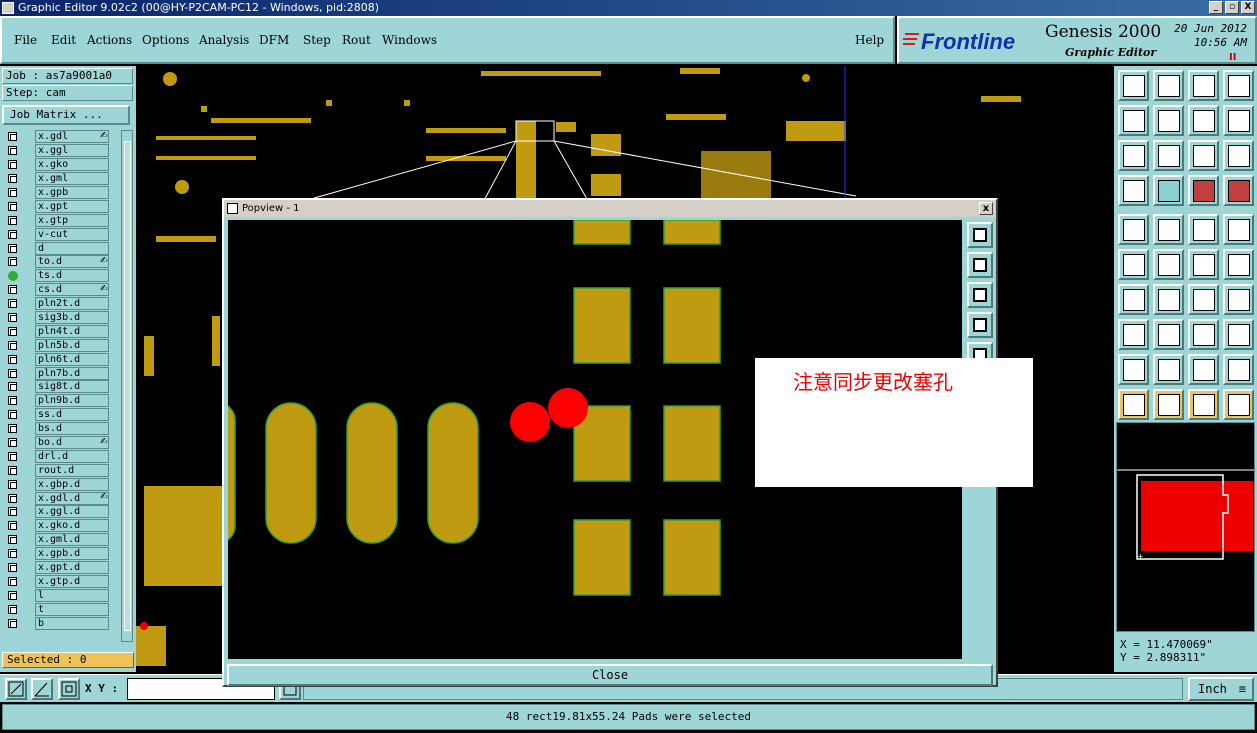 The width and height of the screenshot is (1257, 733). Describe the element at coordinates (1238, 264) in the screenshot. I see `copy-tool` at that location.